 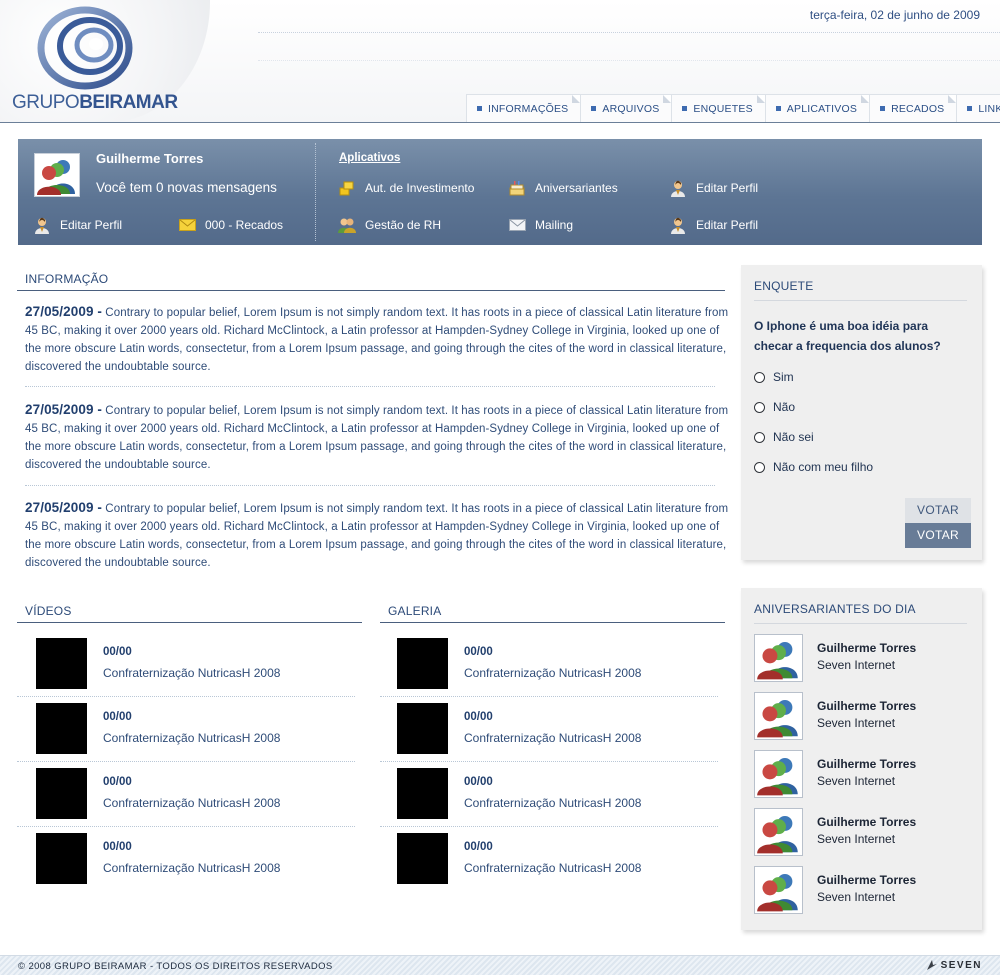 What do you see at coordinates (230, 225) in the screenshot?
I see `recados-link: 000 - Recados` at bounding box center [230, 225].